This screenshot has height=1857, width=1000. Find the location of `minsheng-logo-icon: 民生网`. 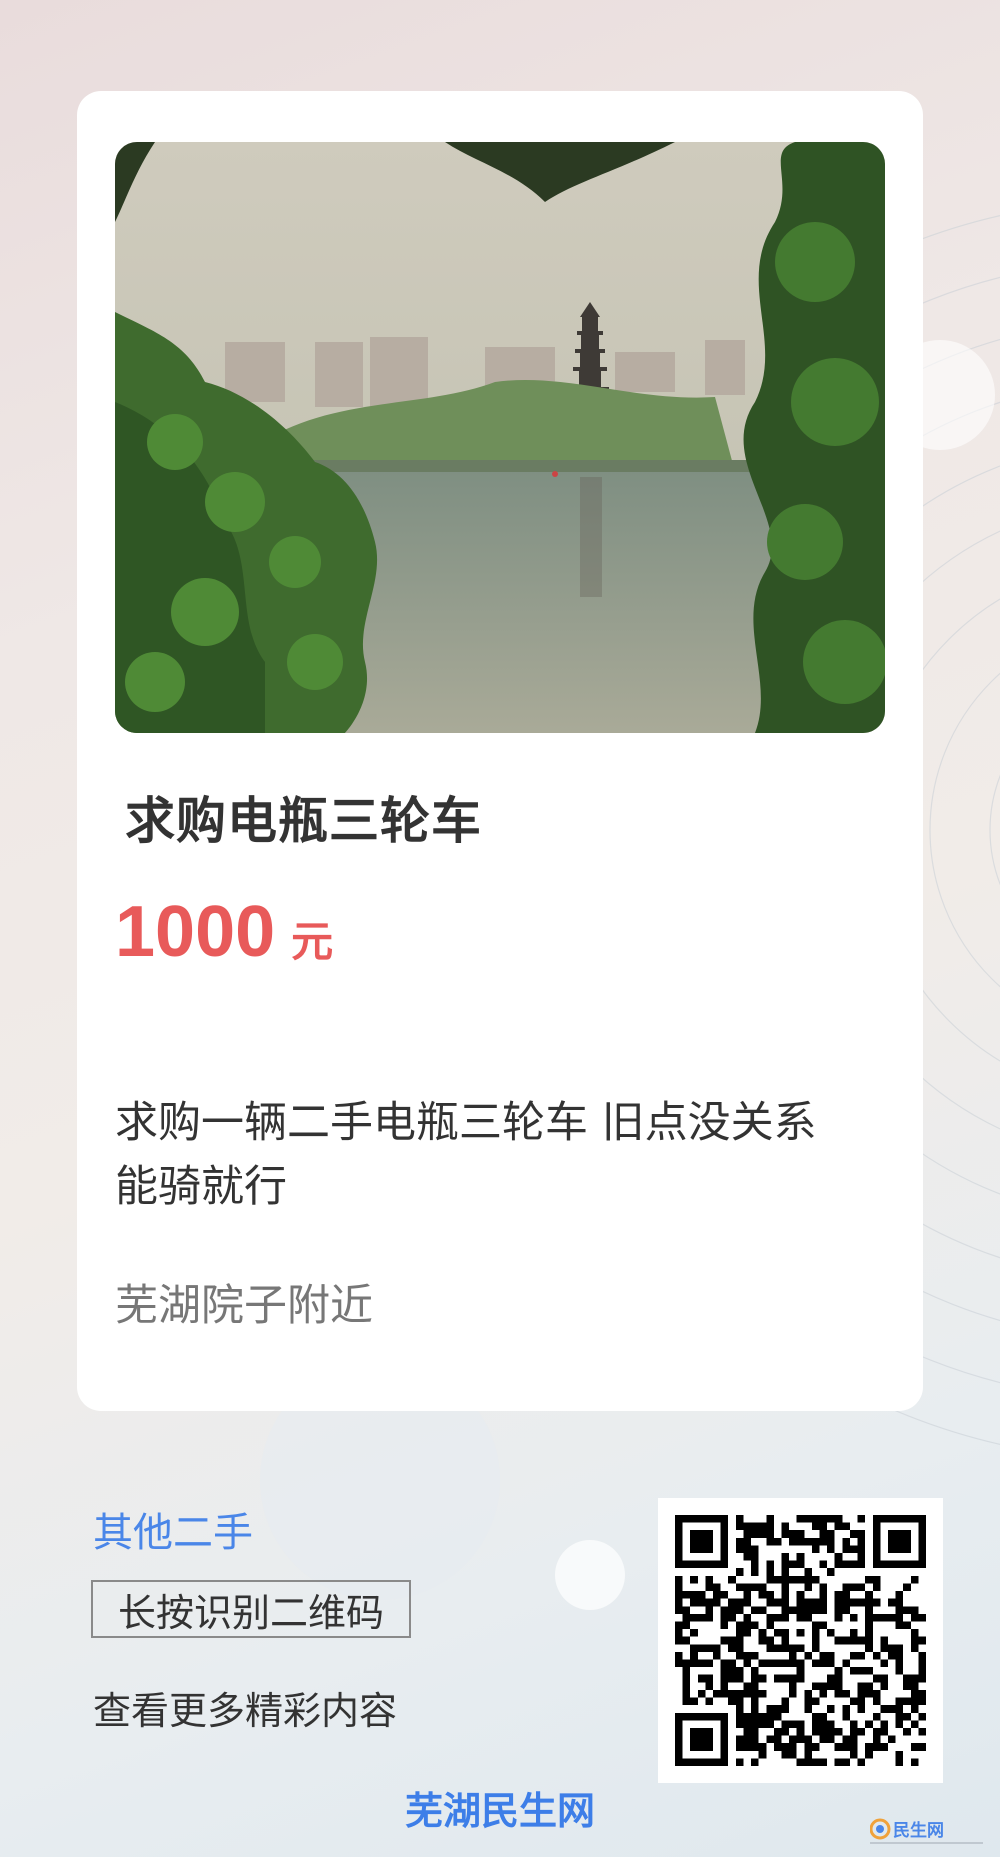

minsheng-logo-icon: 民生网 is located at coordinates (926, 1831).